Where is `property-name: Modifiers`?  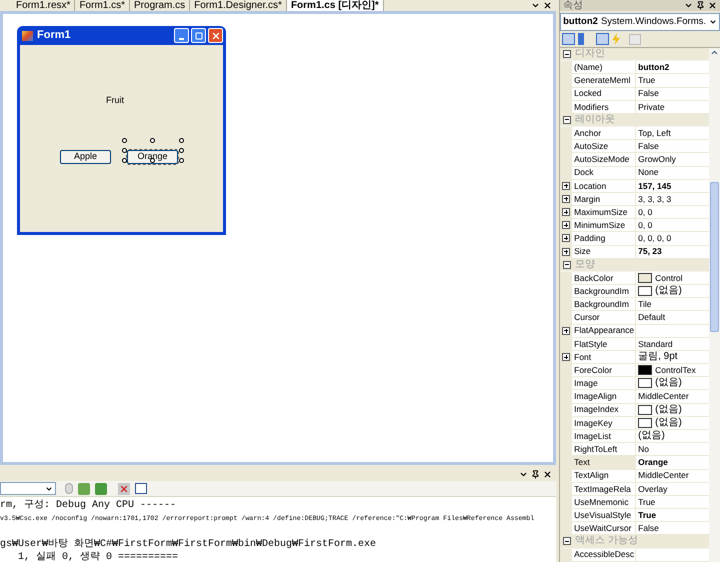
property-name: Modifiers is located at coordinates (604, 106).